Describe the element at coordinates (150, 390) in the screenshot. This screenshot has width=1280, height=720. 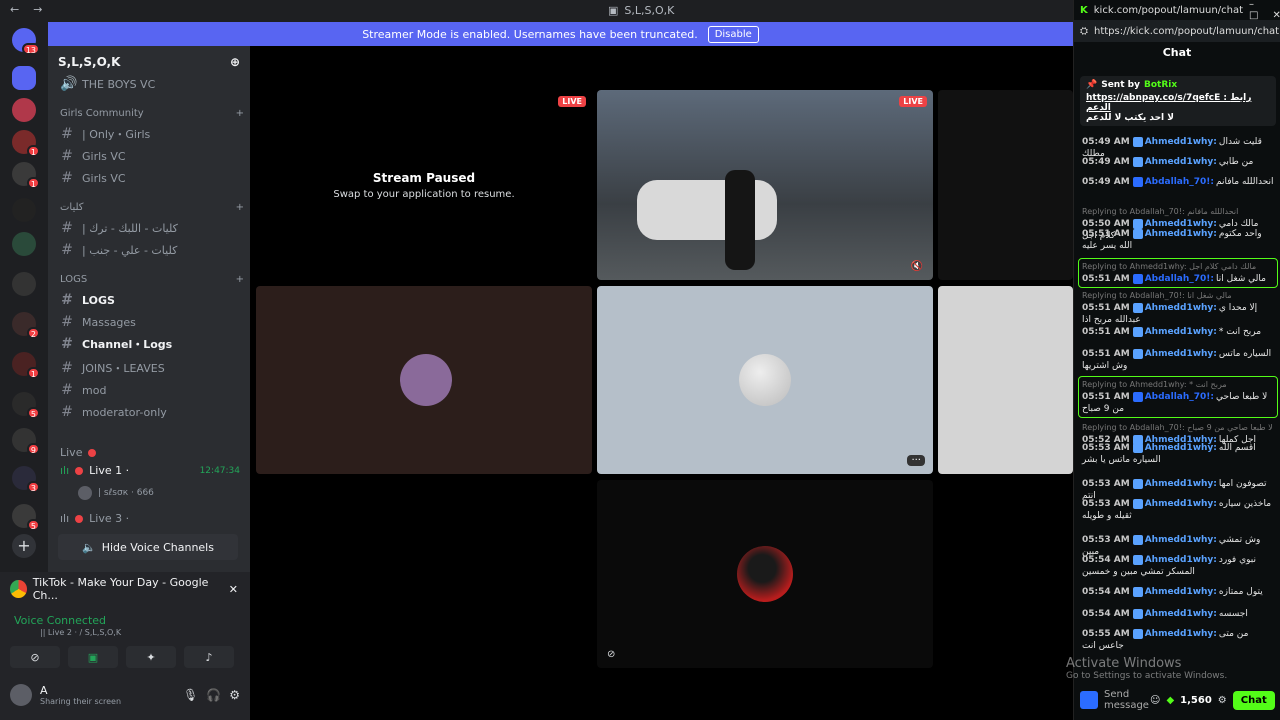
I see `channel-item: # mod` at that location.